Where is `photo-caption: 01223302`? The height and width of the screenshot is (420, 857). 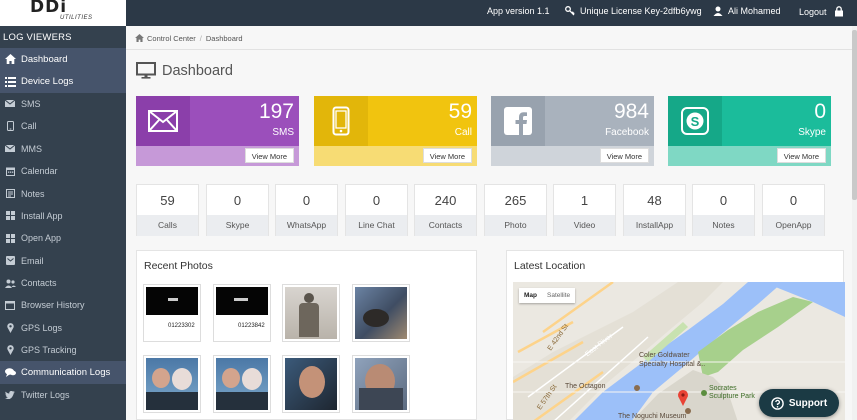
photo-caption: 01223302 is located at coordinates (181, 326).